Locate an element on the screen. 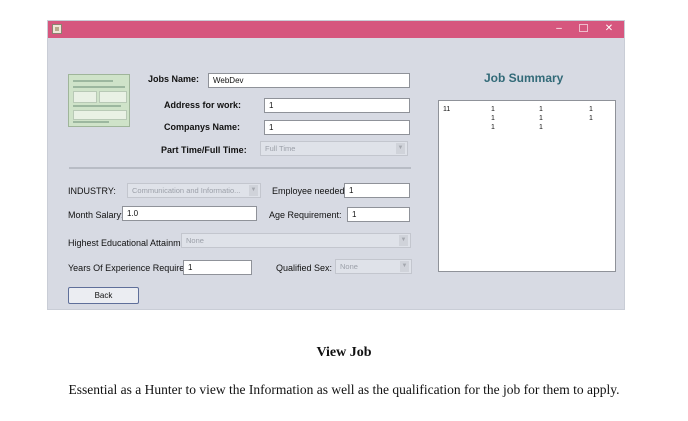  jobs-name-field: WebDev is located at coordinates (309, 80).